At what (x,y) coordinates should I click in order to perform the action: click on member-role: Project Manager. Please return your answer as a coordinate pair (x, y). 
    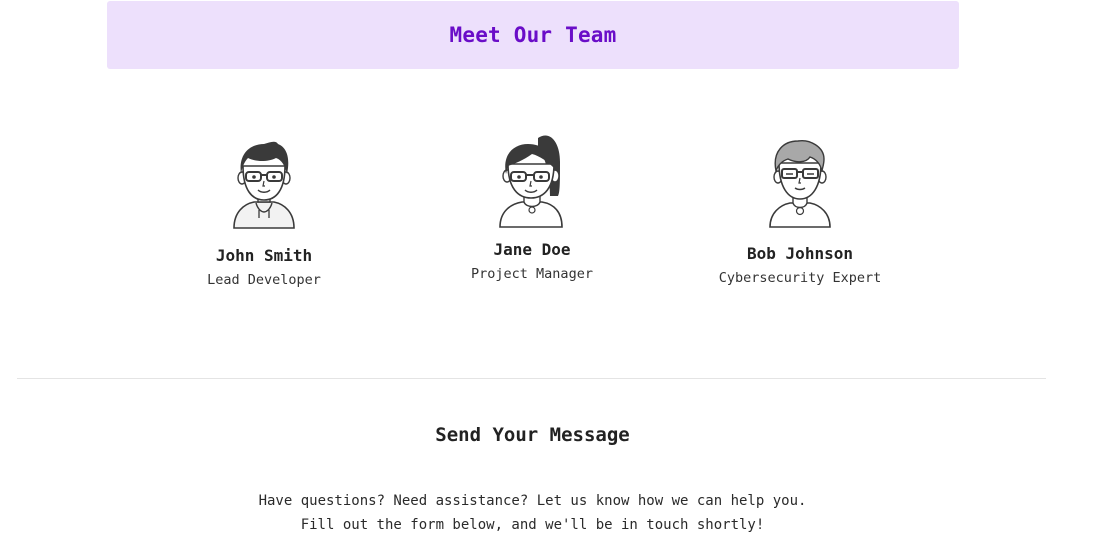
    Looking at the image, I should click on (532, 274).